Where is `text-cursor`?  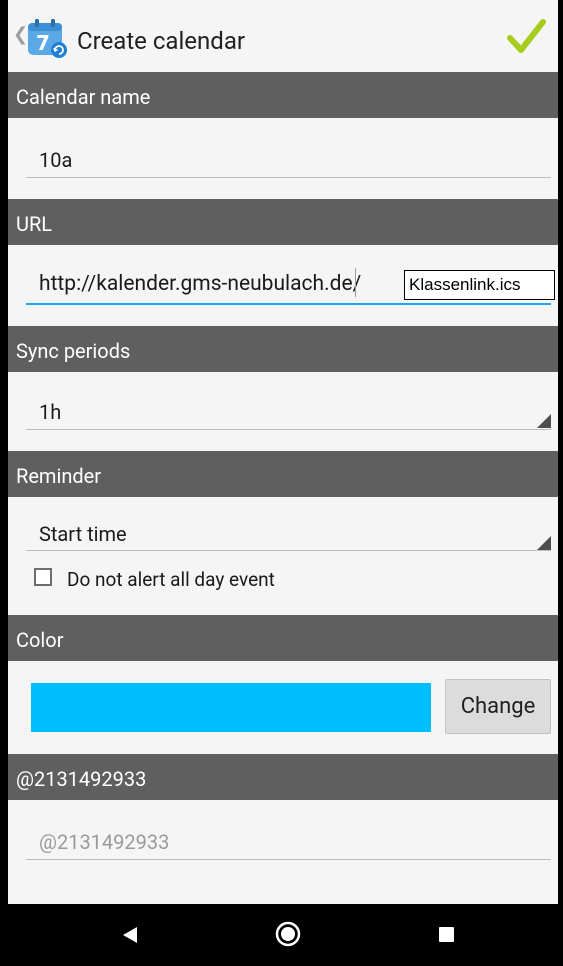 text-cursor is located at coordinates (355, 282).